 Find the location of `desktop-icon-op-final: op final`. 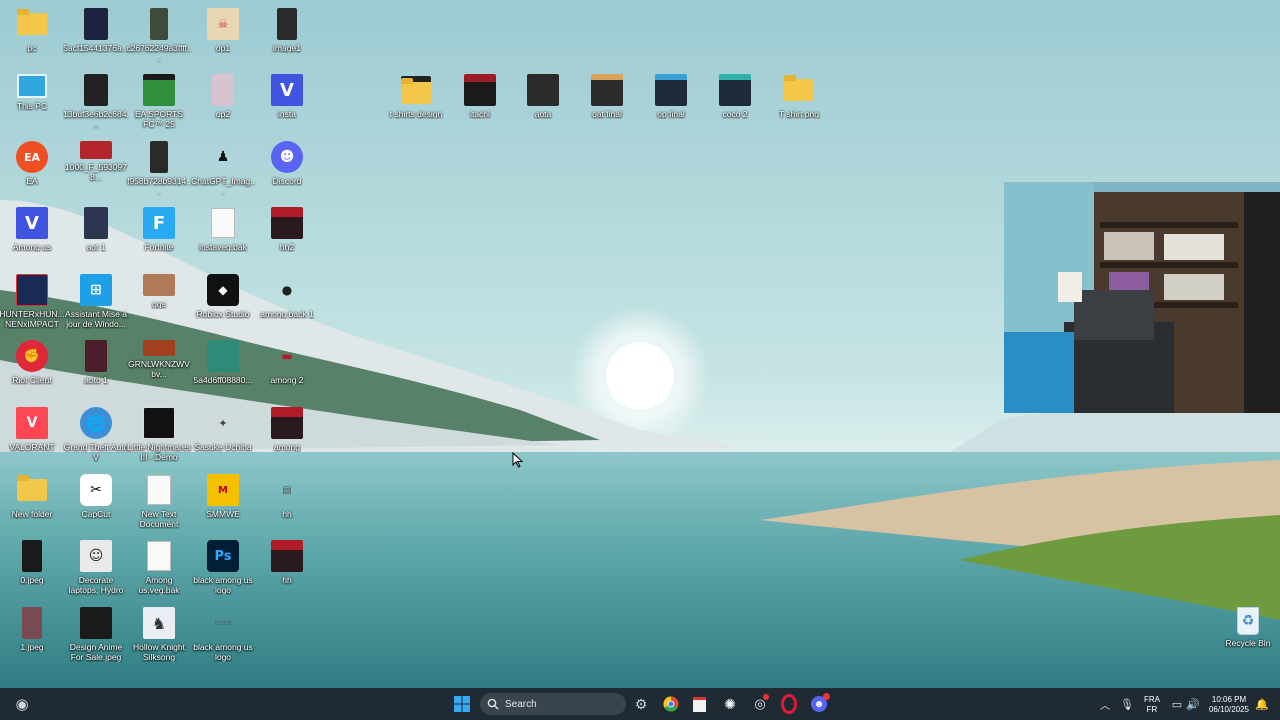

desktop-icon-op-final: op final is located at coordinates (671, 102).